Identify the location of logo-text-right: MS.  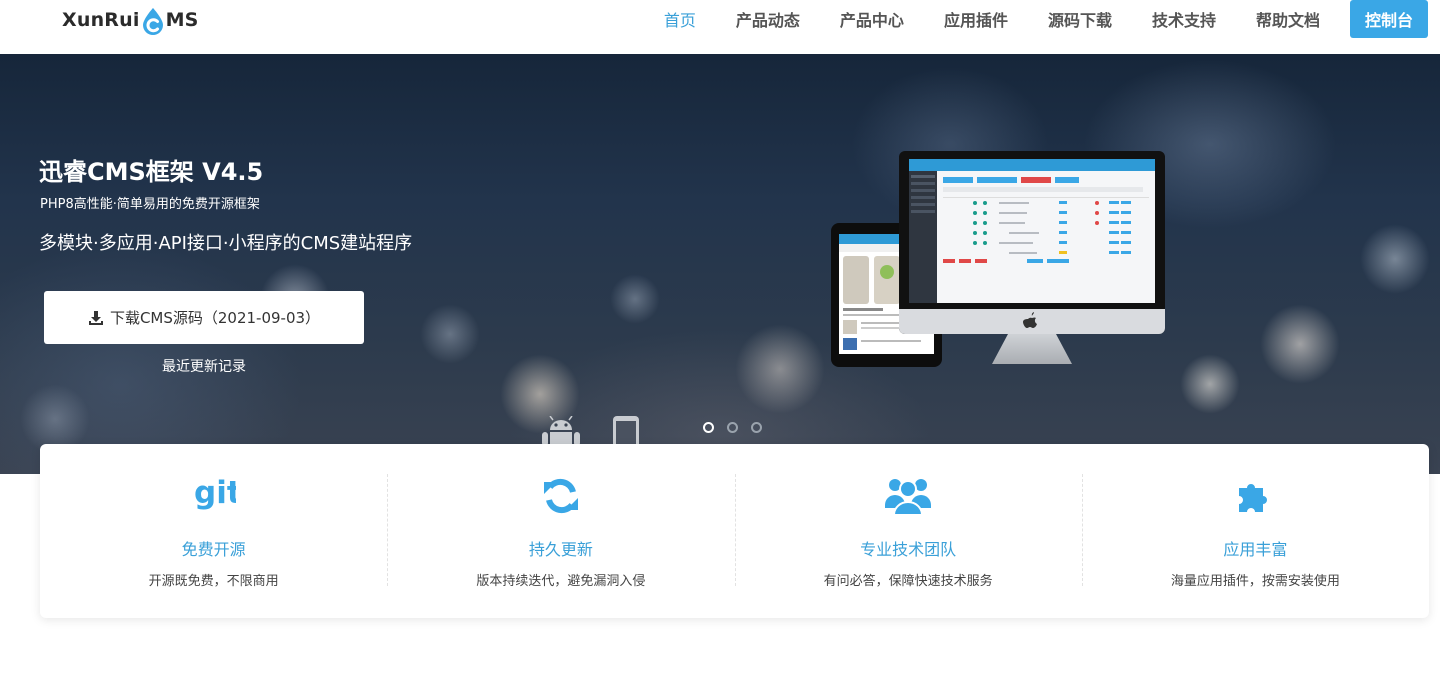
(182, 20).